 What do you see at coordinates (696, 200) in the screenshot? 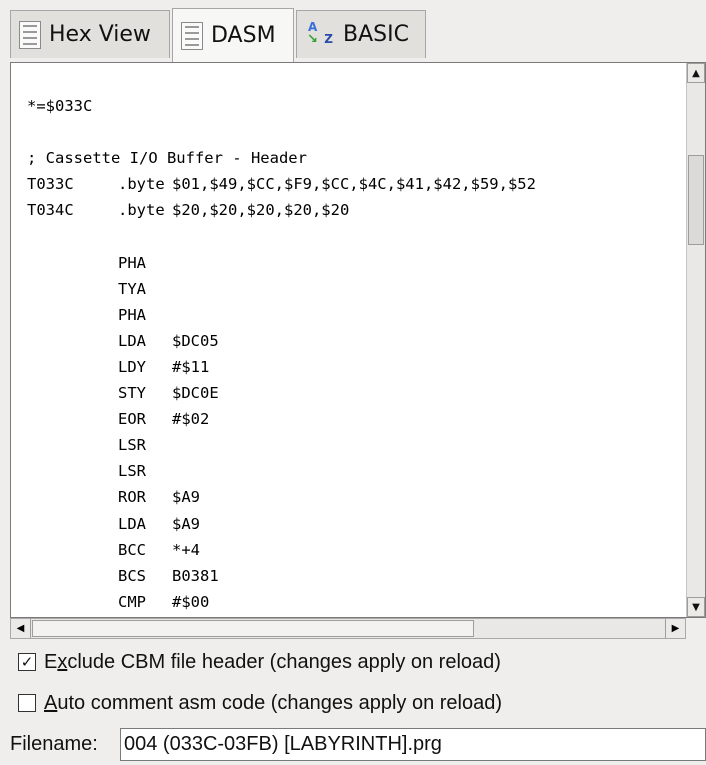
I see `vertical-scroll-thumb` at bounding box center [696, 200].